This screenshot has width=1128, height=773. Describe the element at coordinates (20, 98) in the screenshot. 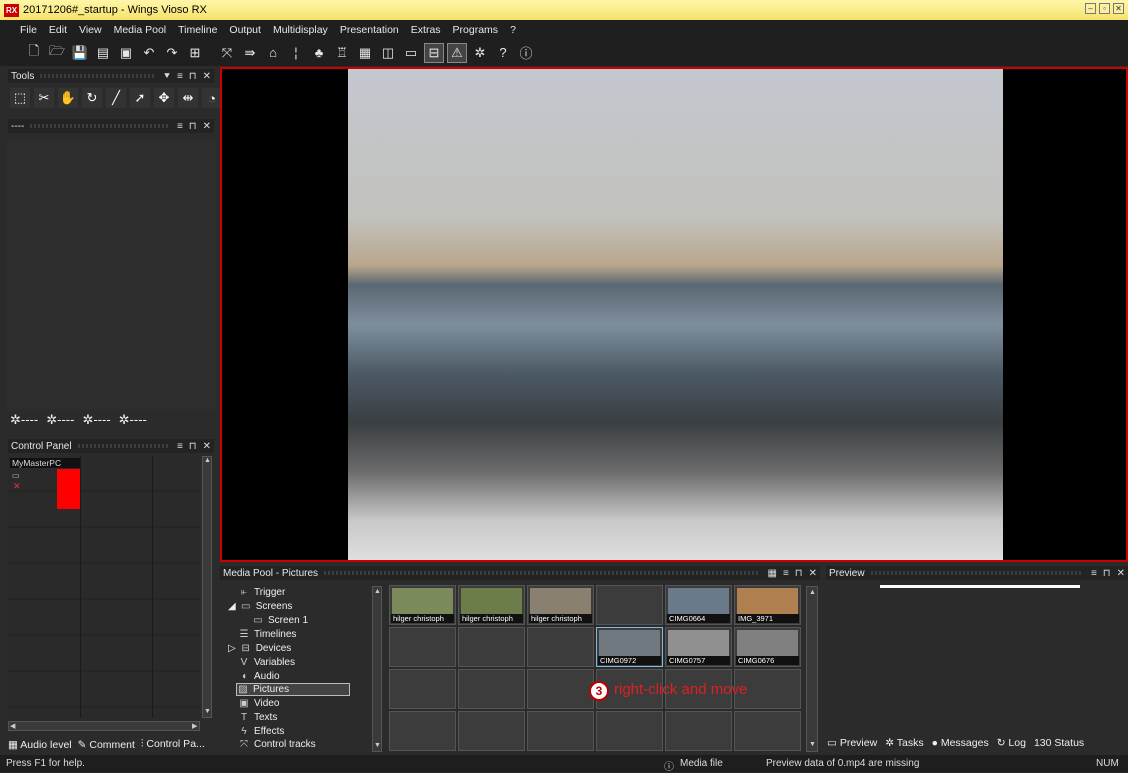

I see `select-rect-icon: ⬚` at that location.